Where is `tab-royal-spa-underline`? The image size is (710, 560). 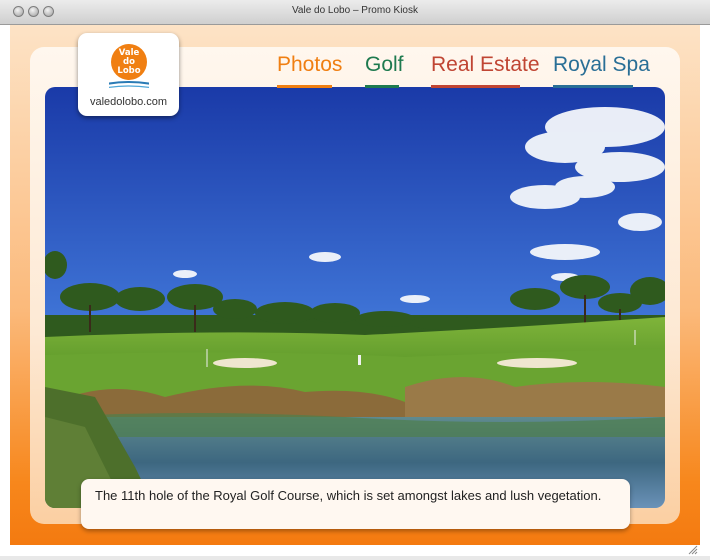
tab-royal-spa-underline is located at coordinates (593, 86).